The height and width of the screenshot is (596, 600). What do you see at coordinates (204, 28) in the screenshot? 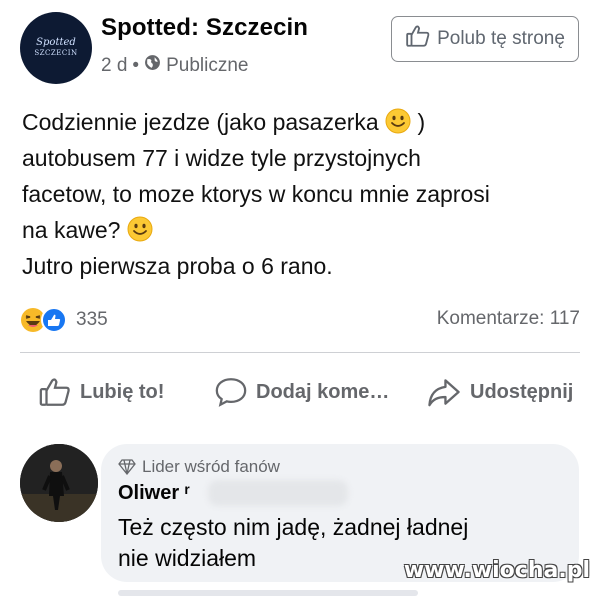
I see `page-name-link: Spotted: Szczecin` at bounding box center [204, 28].